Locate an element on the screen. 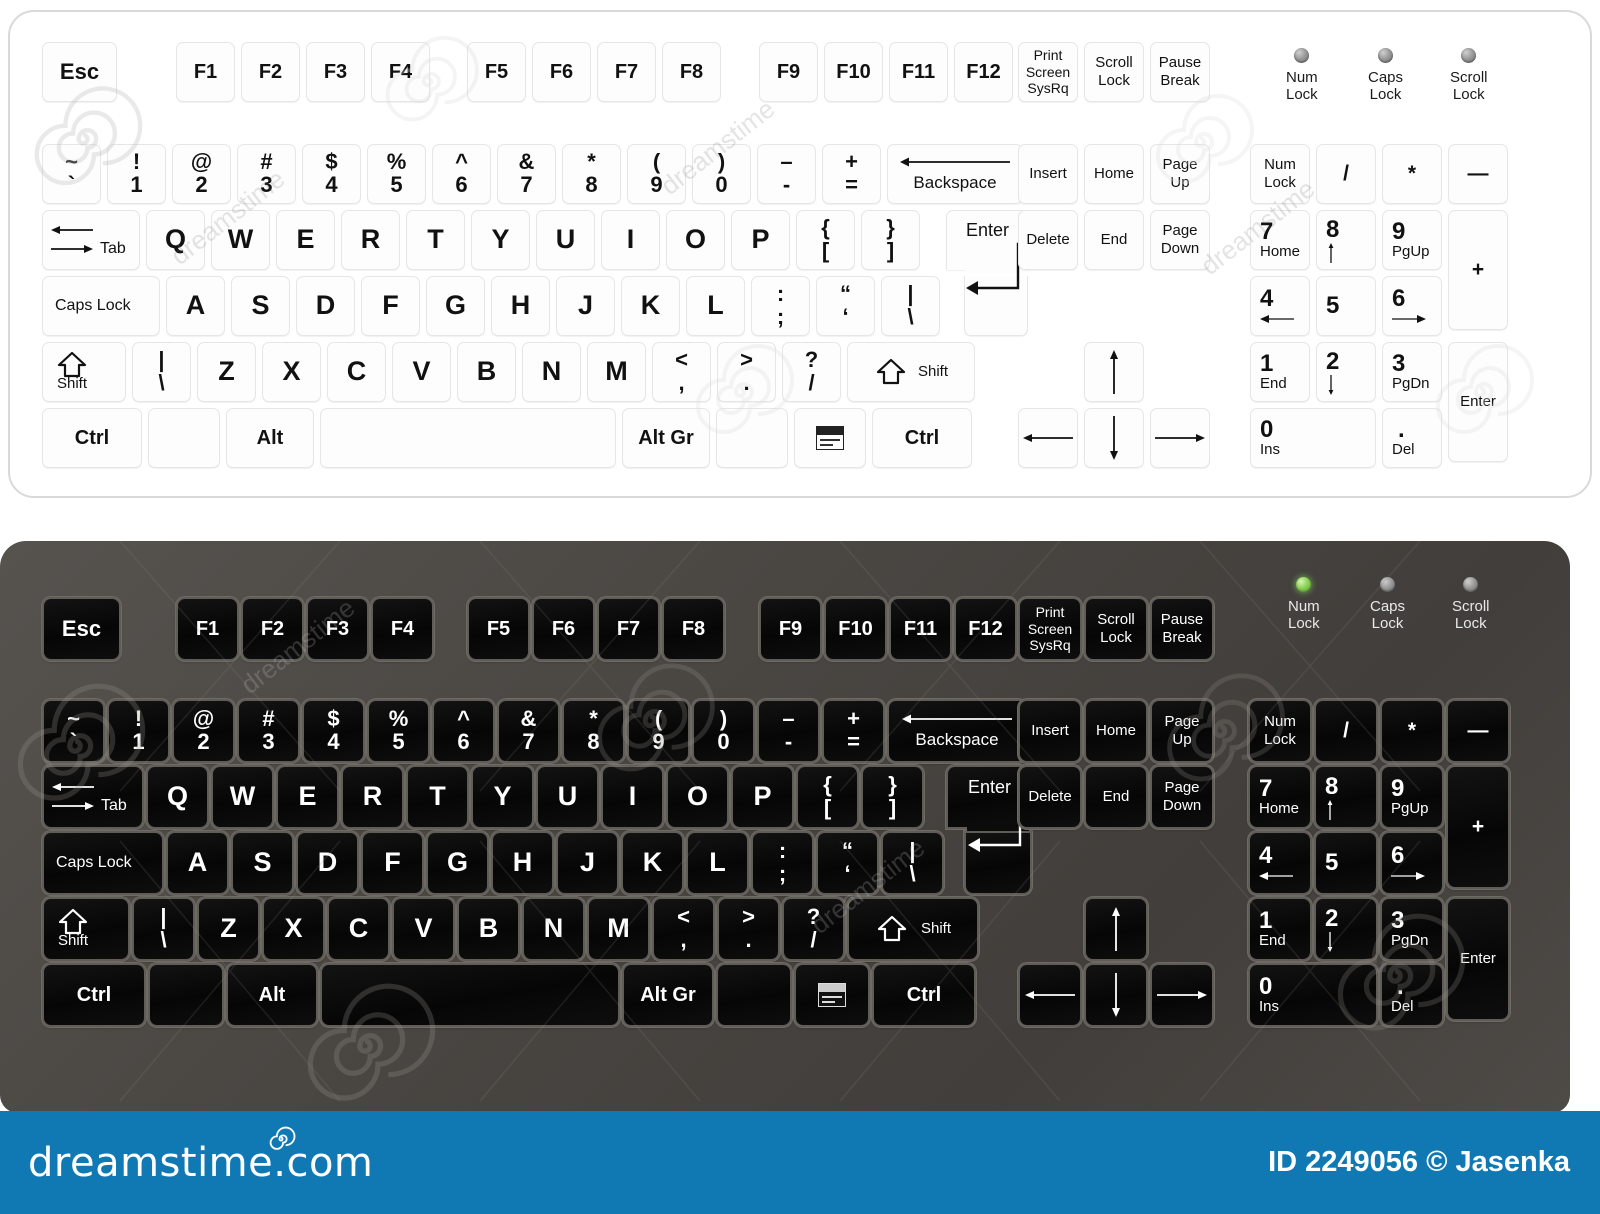 Image resolution: width=1600 pixels, height=1214 pixels. key-numpad-7: 7 Home is located at coordinates (1280, 240).